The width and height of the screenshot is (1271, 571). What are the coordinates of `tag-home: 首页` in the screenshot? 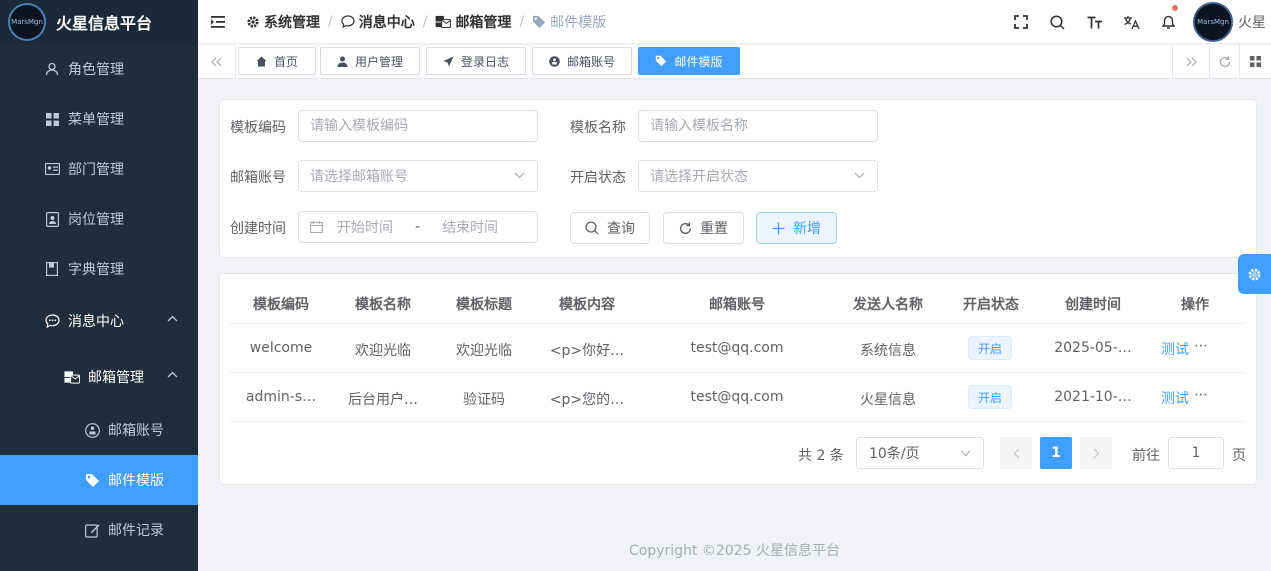 It's located at (277, 61).